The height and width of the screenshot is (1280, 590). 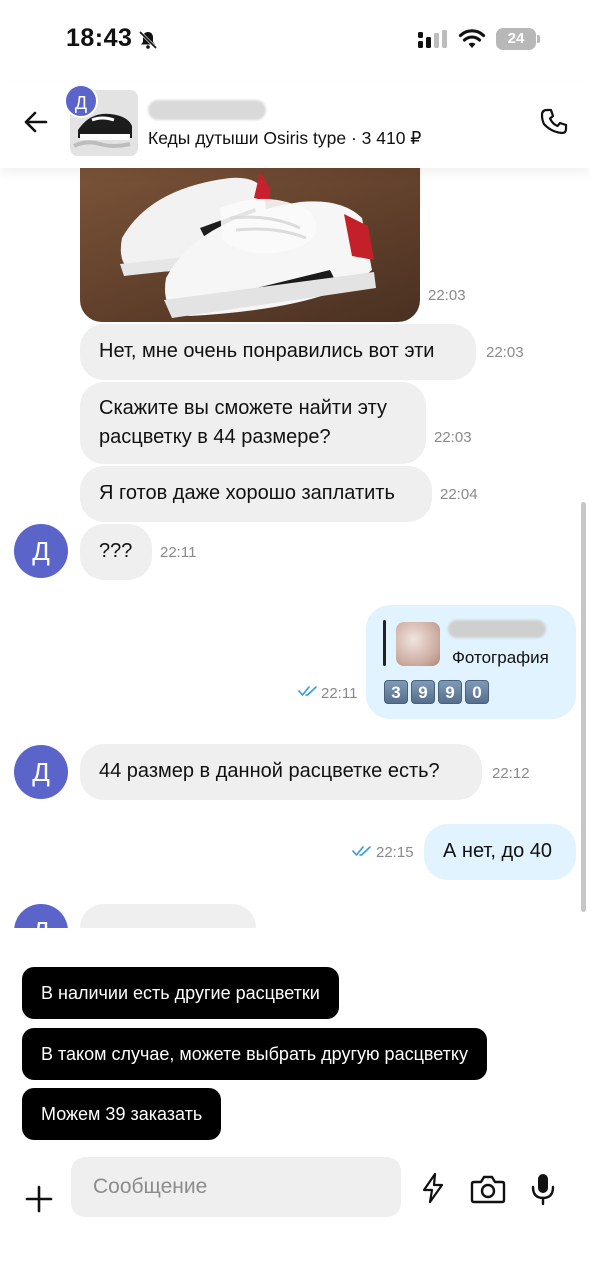 What do you see at coordinates (250, 245) in the screenshot?
I see `photo-message` at bounding box center [250, 245].